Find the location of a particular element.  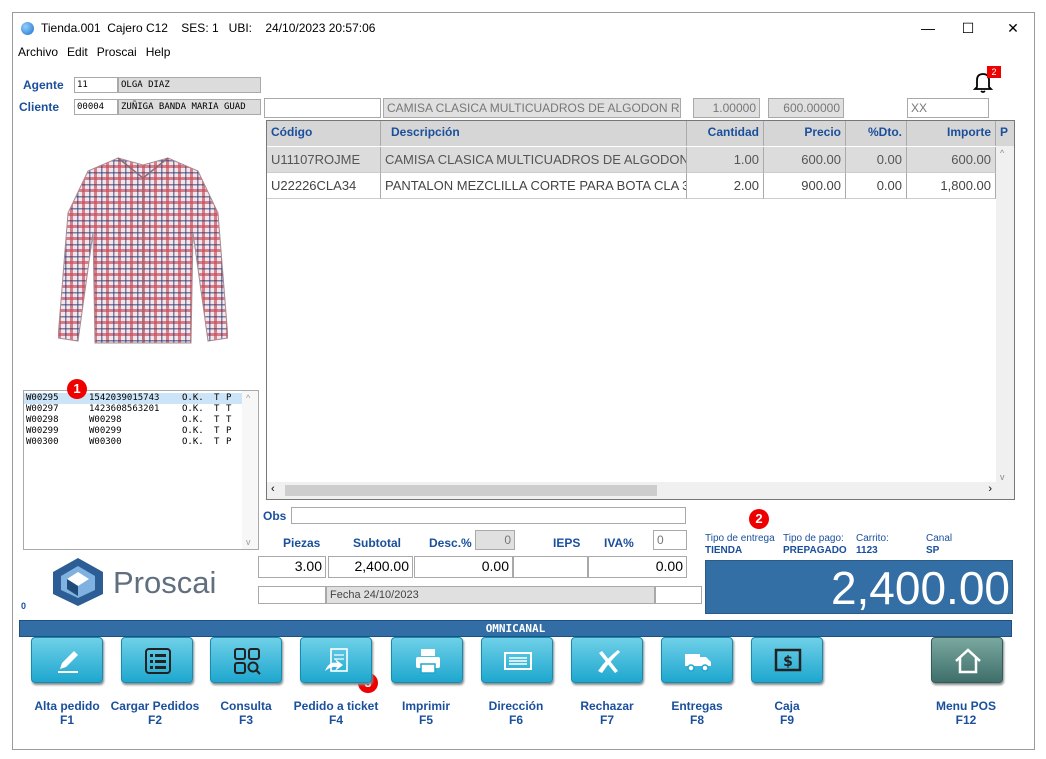

grid-horizontal-scrollbar: ‹ › is located at coordinates (640, 490).